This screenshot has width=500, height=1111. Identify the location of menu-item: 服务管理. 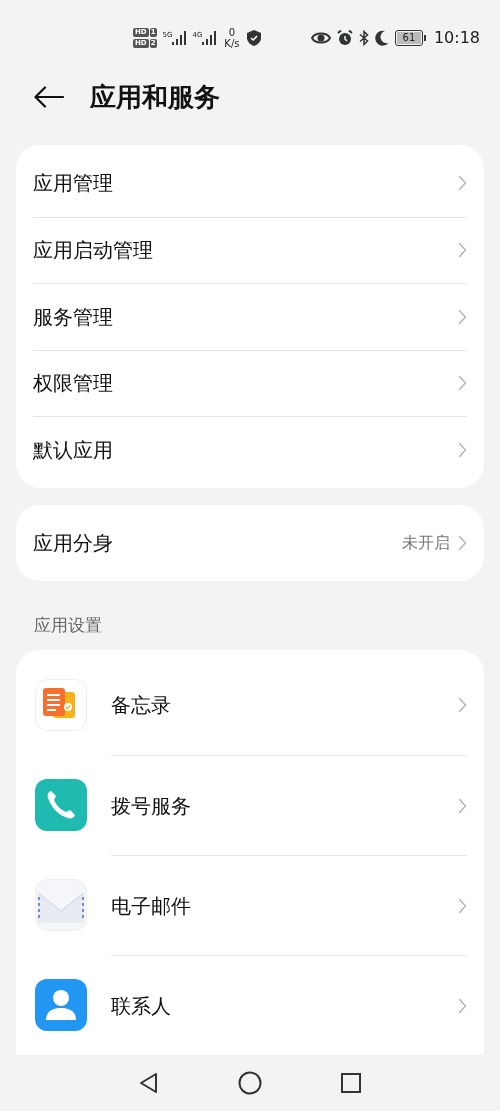
(250, 316).